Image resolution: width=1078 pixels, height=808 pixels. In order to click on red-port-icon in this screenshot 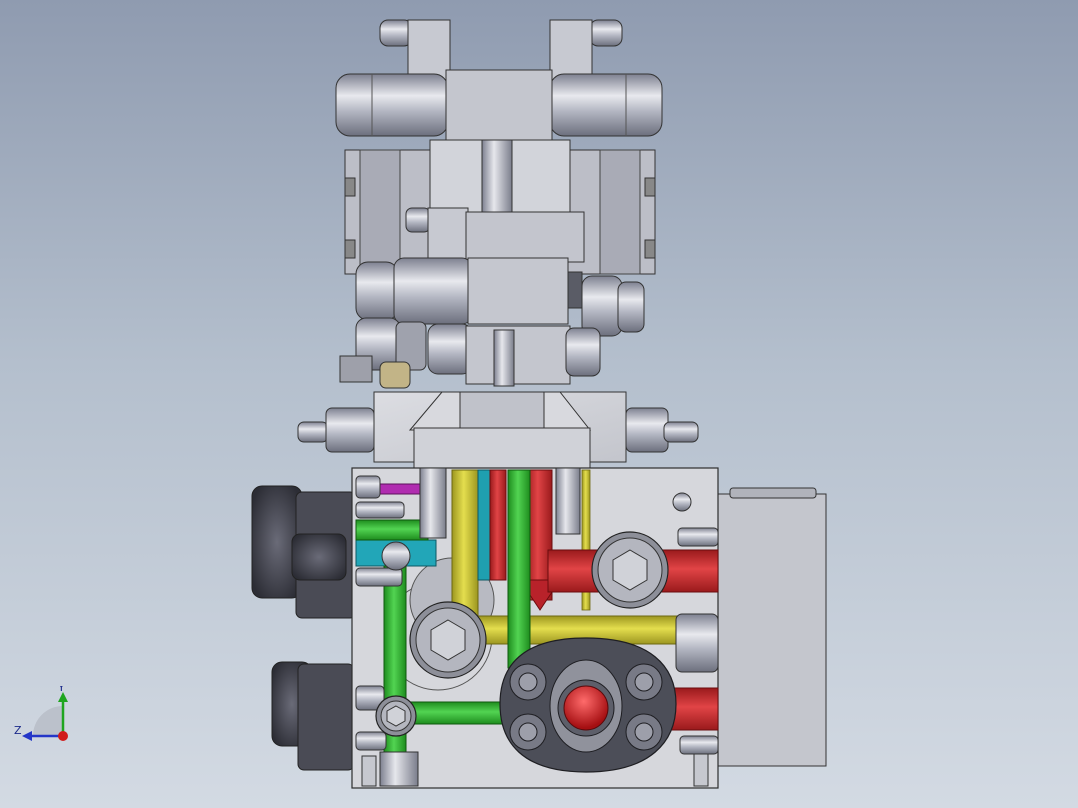, I will do `click(586, 708)`.